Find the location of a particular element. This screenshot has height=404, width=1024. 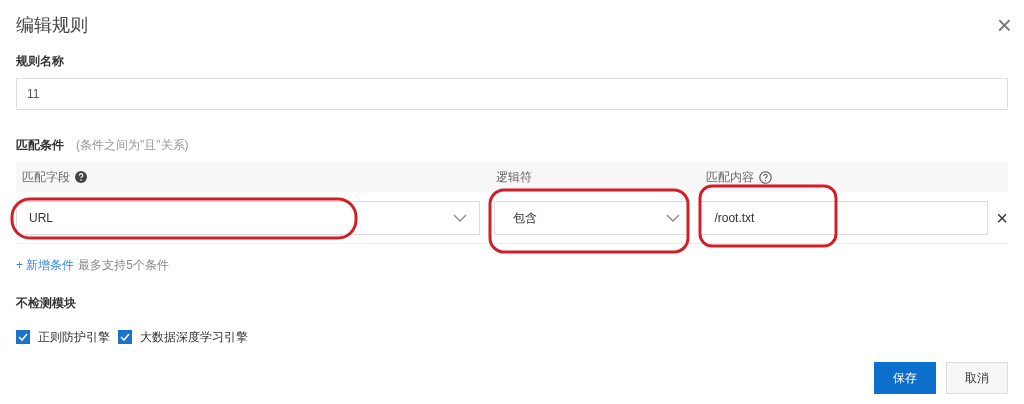

operator-select: 包含 is located at coordinates (592, 217).